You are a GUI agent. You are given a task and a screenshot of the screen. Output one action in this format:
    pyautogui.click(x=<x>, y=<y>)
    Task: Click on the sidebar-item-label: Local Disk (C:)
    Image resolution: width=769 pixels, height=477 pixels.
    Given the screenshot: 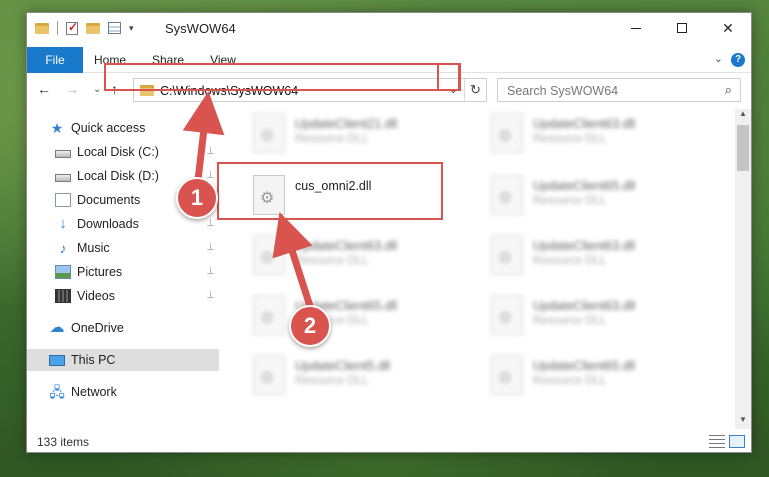 What is the action you would take?
    pyautogui.click(x=118, y=152)
    